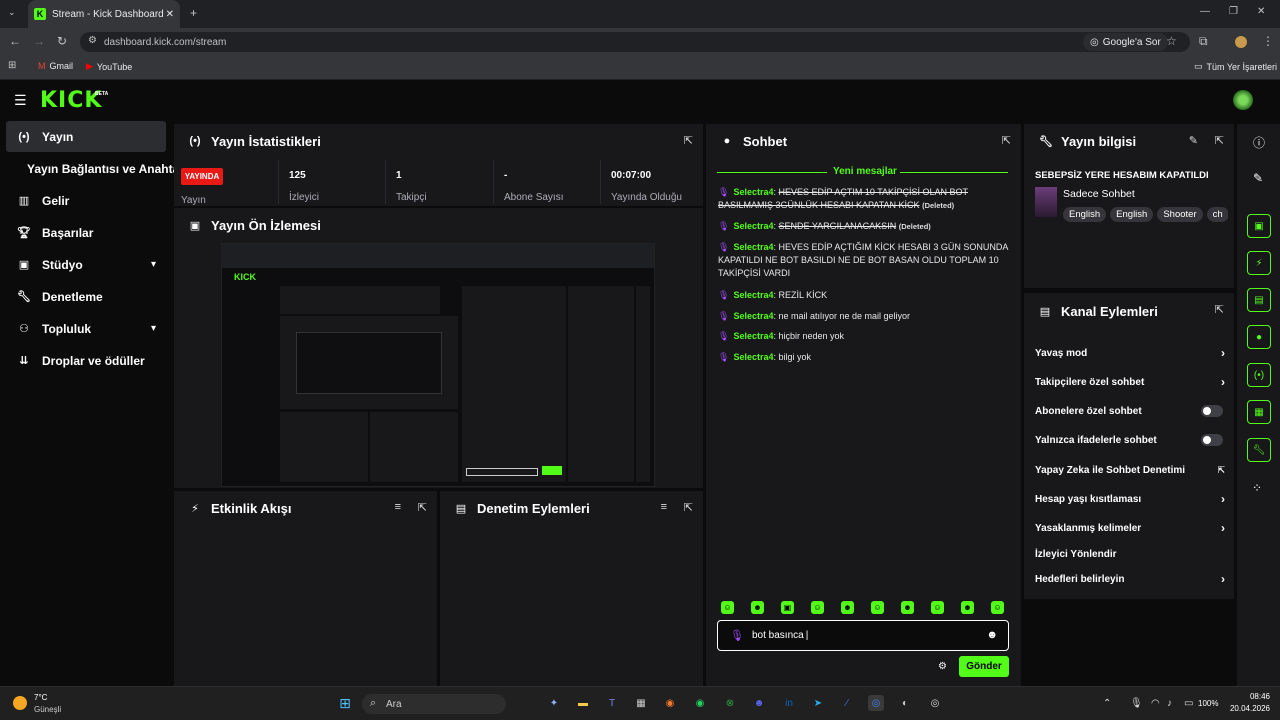 This screenshot has width=1280, height=720. I want to click on profile-icon, so click(1241, 42).